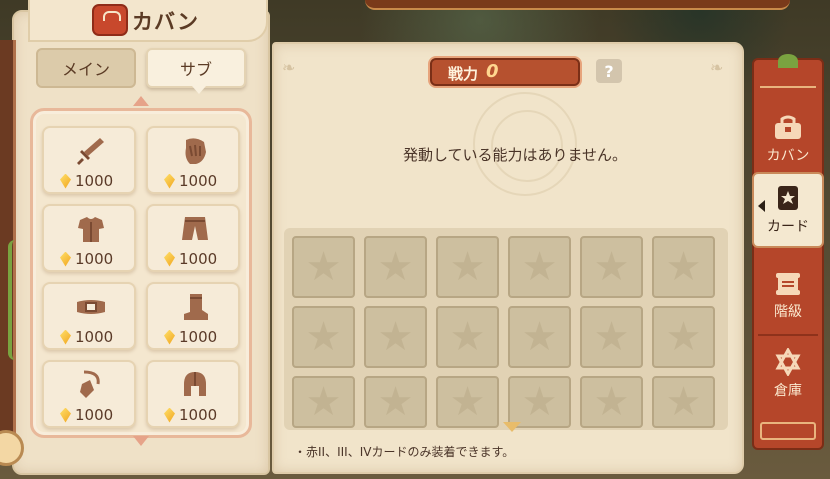 This screenshot has height=479, width=830. What do you see at coordinates (788, 391) in the screenshot?
I see `nav-label: 倉庫` at bounding box center [788, 391].